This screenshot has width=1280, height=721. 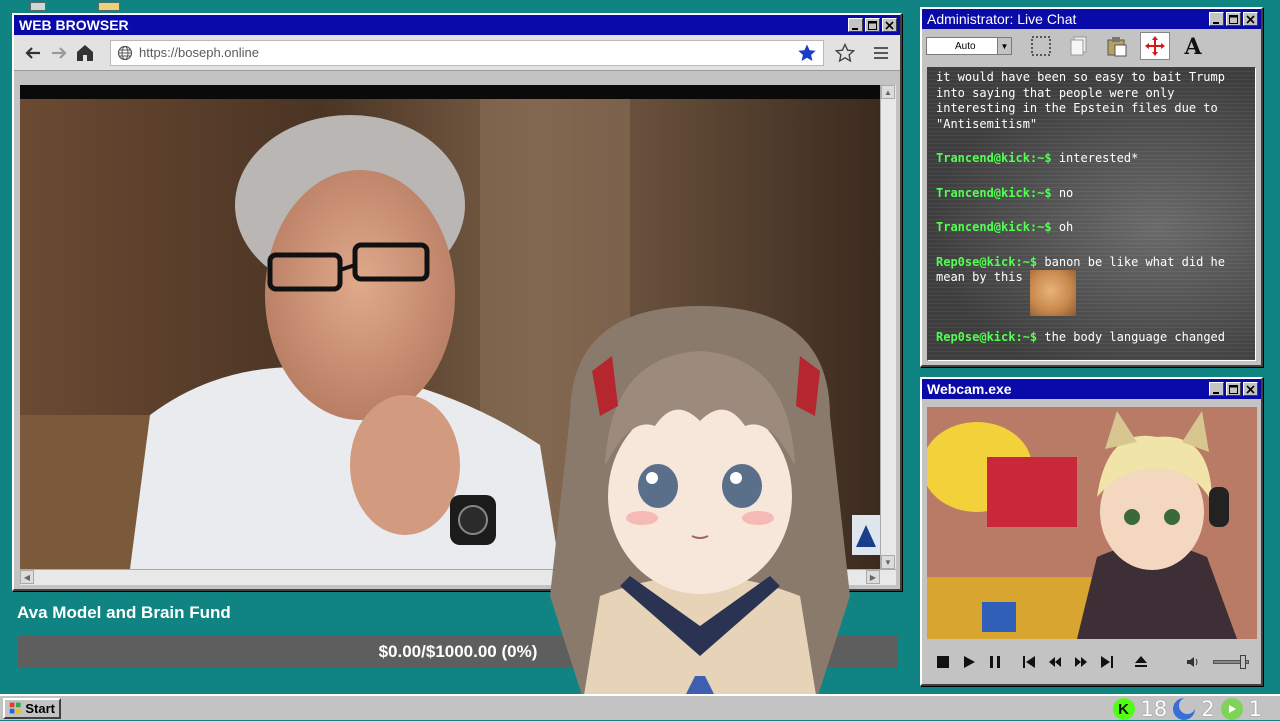 I want to click on size-select-value: Auto, so click(x=965, y=46).